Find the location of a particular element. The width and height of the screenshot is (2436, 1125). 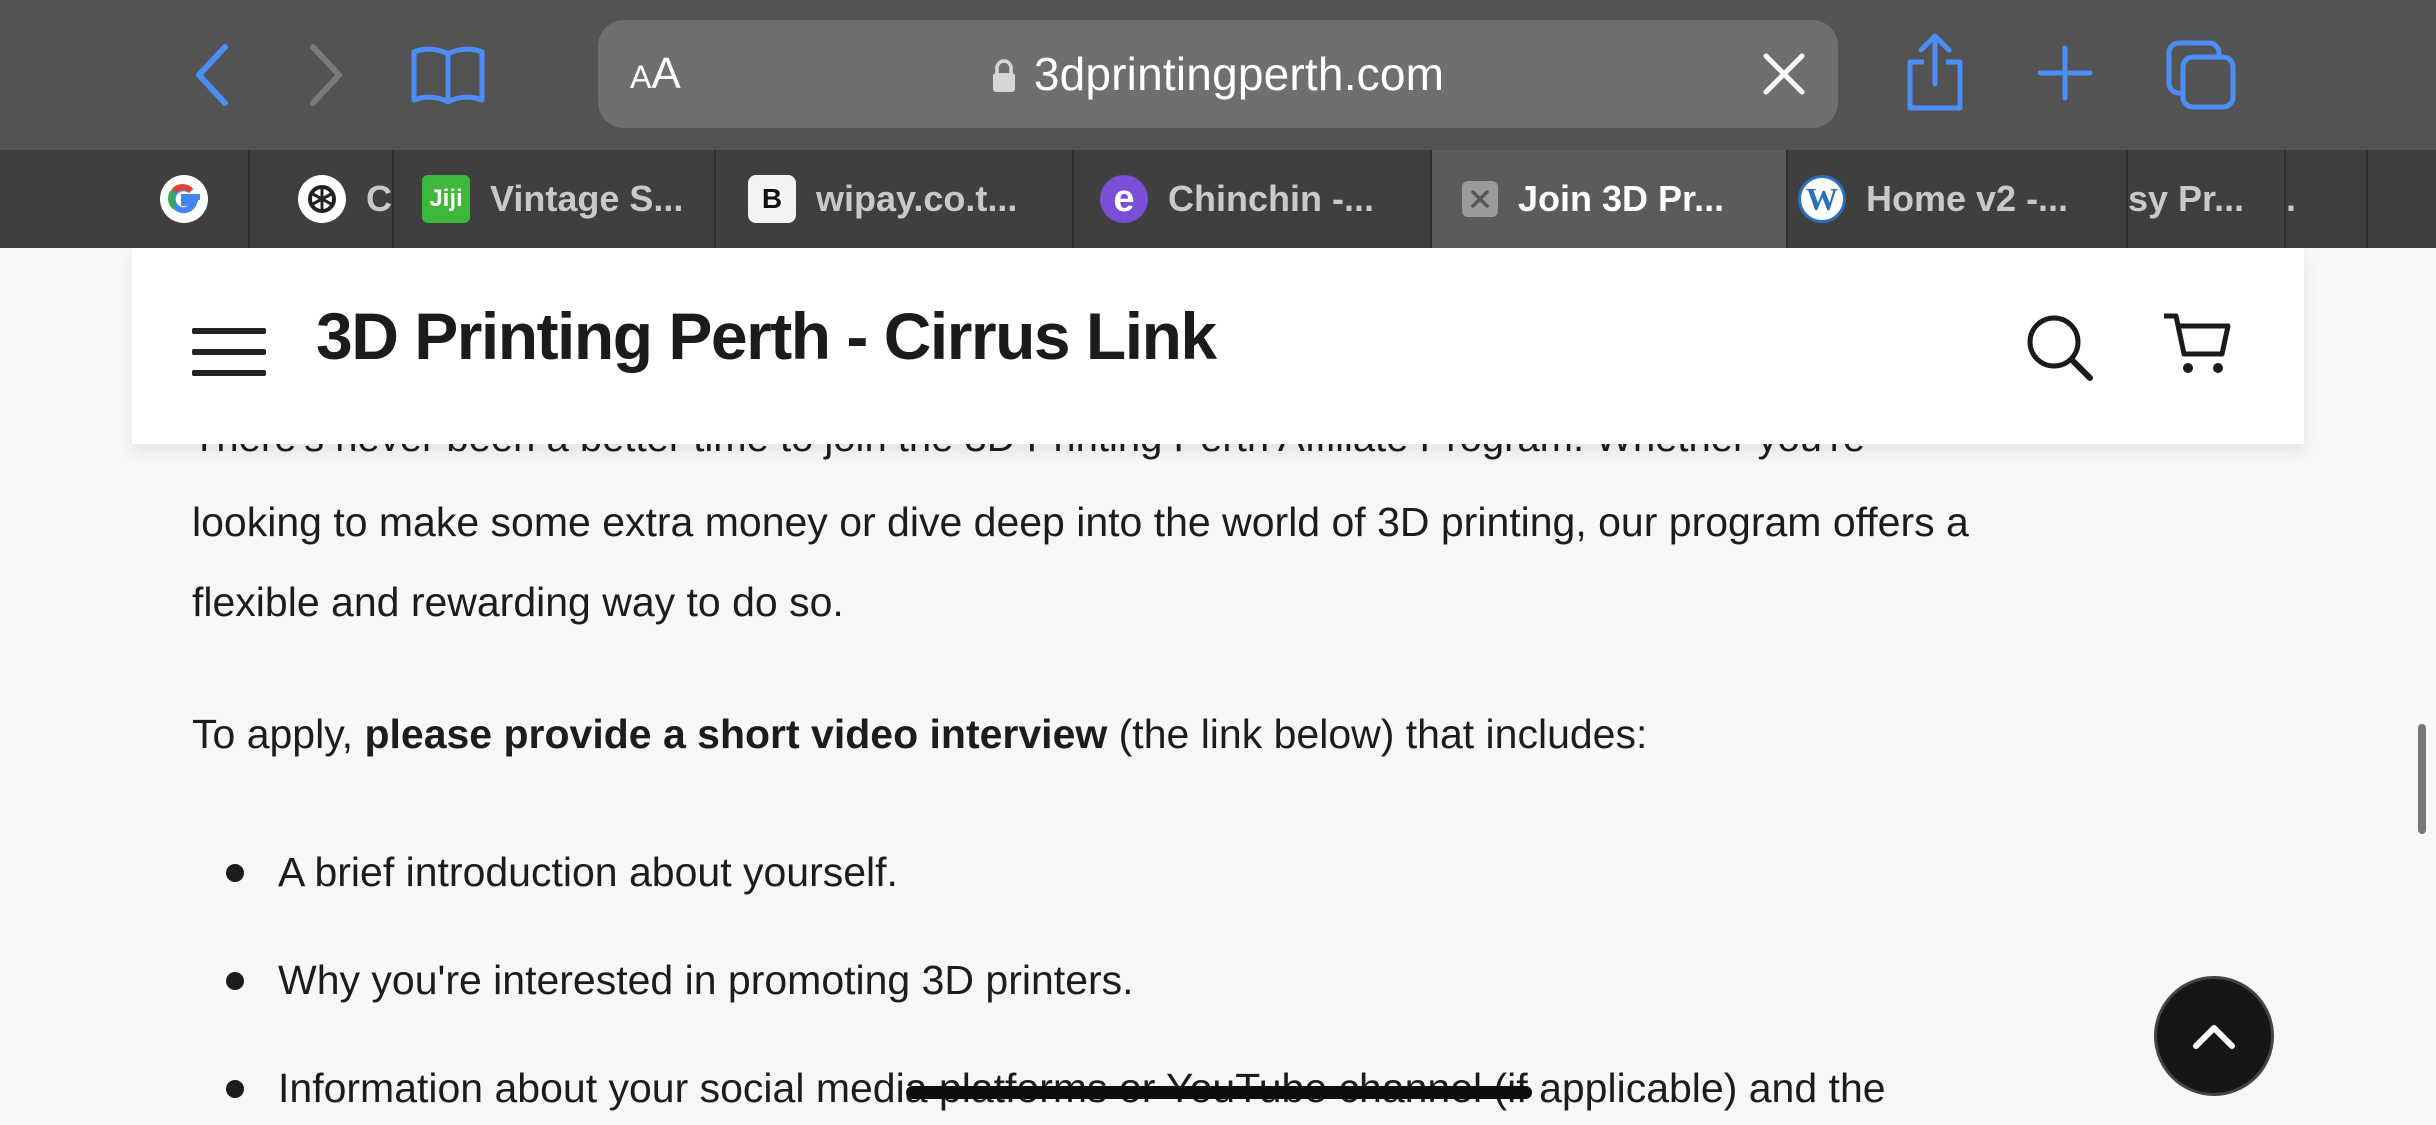

home-indicator is located at coordinates (1219, 1092).